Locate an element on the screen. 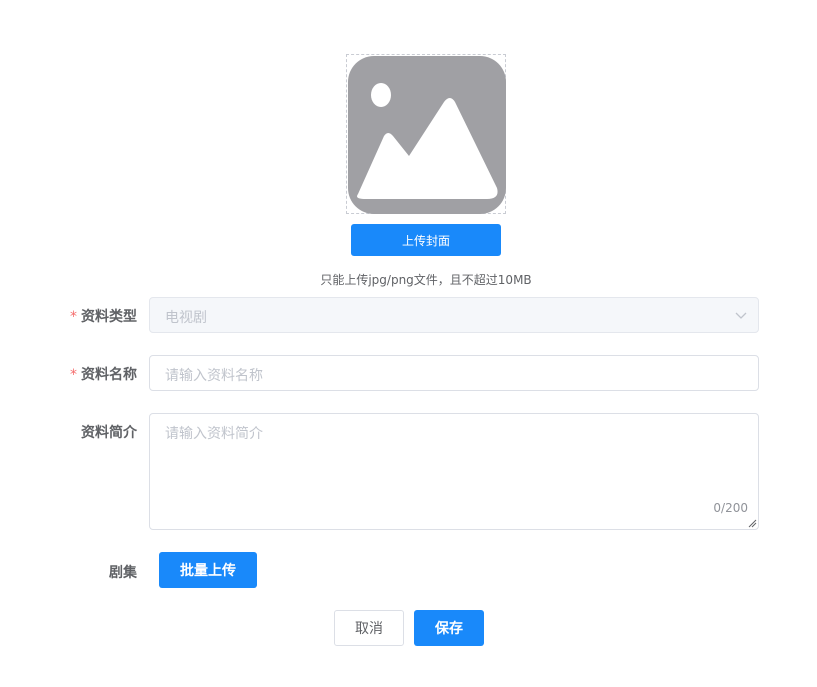 This screenshot has height=687, width=817. image-placeholder-icon is located at coordinates (427, 135).